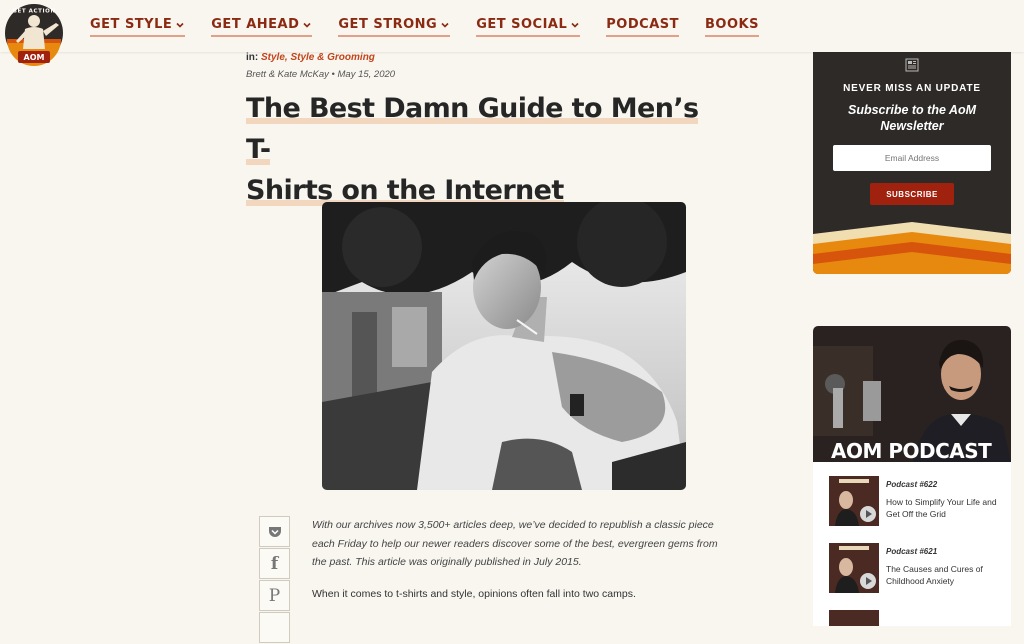 This screenshot has width=1024, height=644. I want to click on subscribe-button: SUBSCRIBE, so click(912, 194).